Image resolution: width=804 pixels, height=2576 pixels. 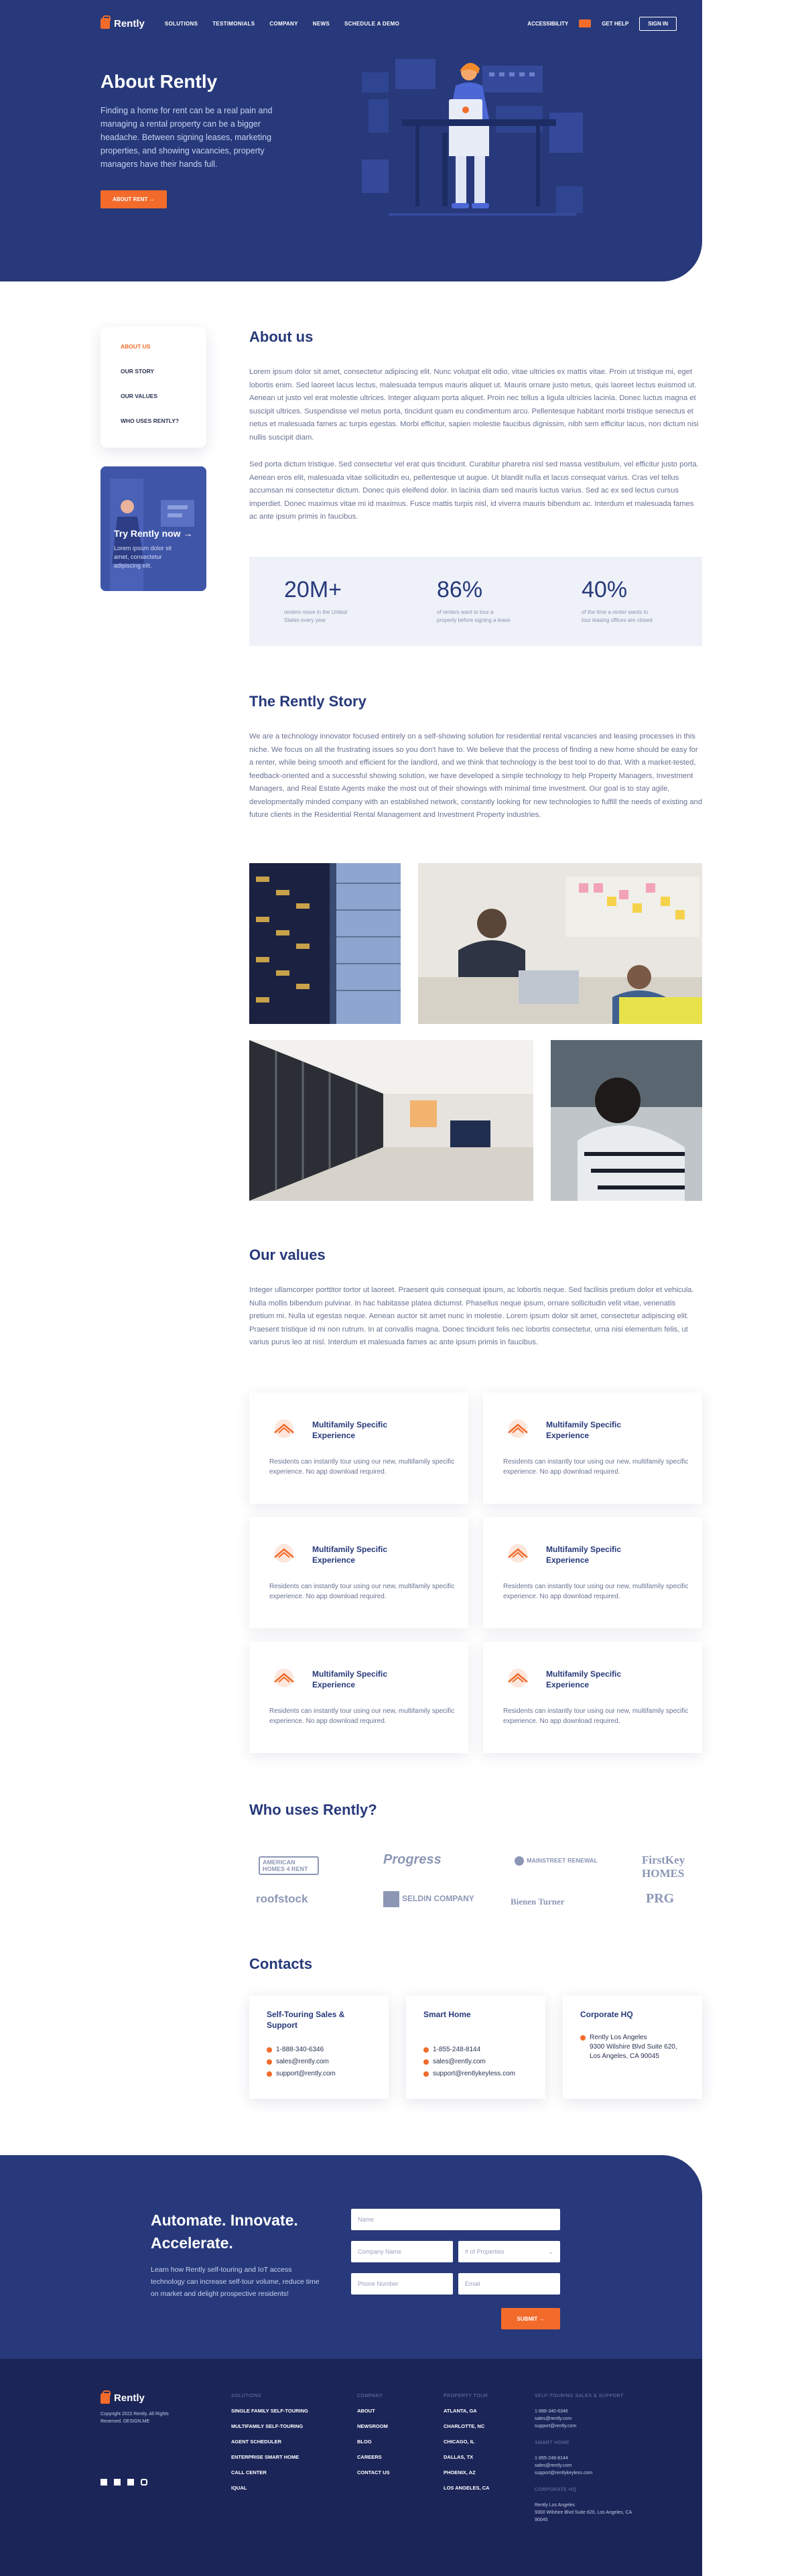 I want to click on nav-schedule-demo: SCHEDULE A DEMO, so click(x=371, y=24).